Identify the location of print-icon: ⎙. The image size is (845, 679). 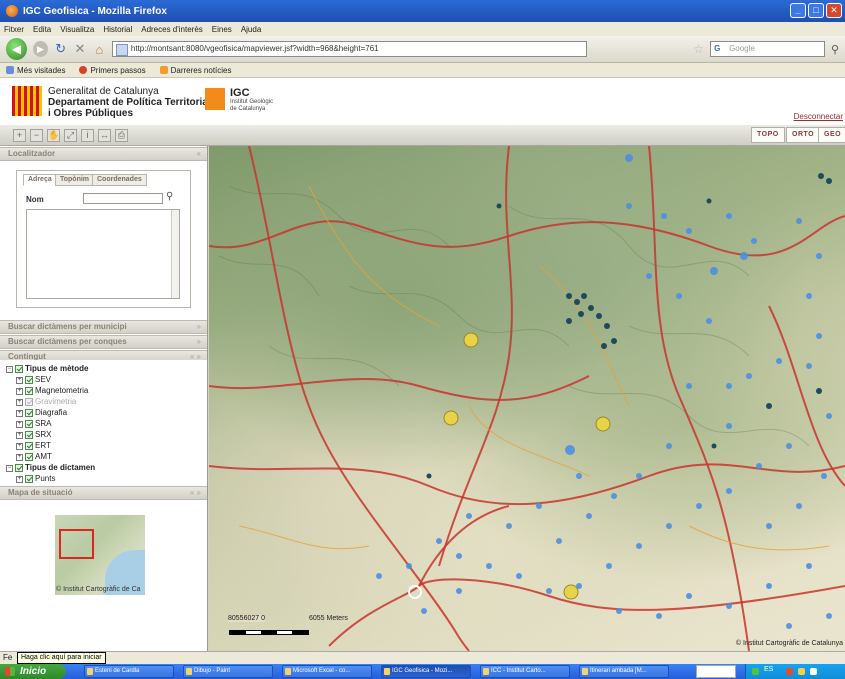
(121, 135).